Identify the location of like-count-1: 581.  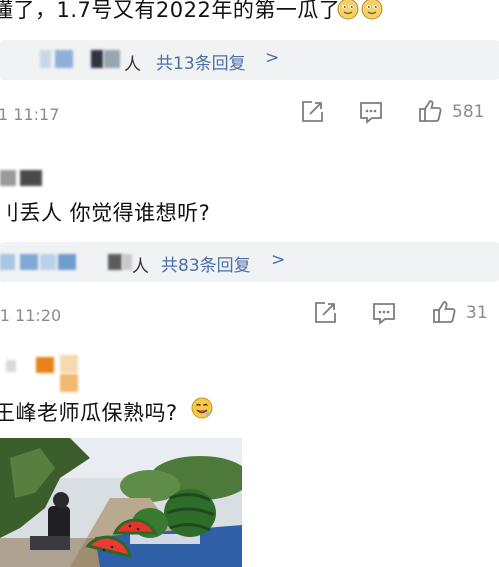
(468, 112).